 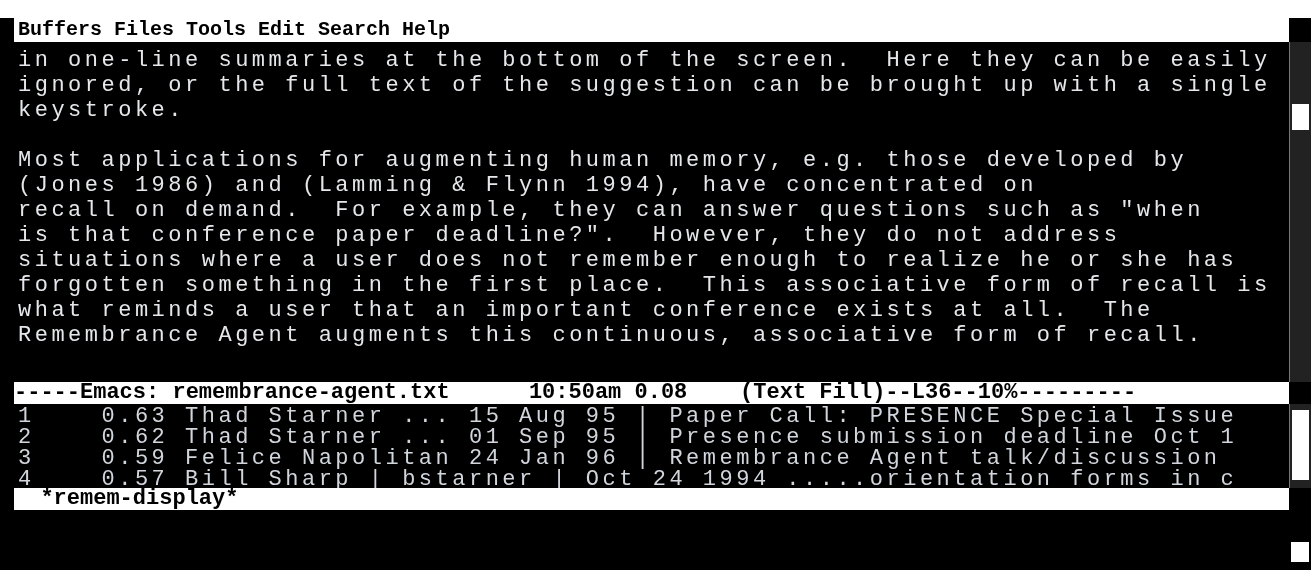 What do you see at coordinates (354, 30) in the screenshot?
I see `menu-item: Search` at bounding box center [354, 30].